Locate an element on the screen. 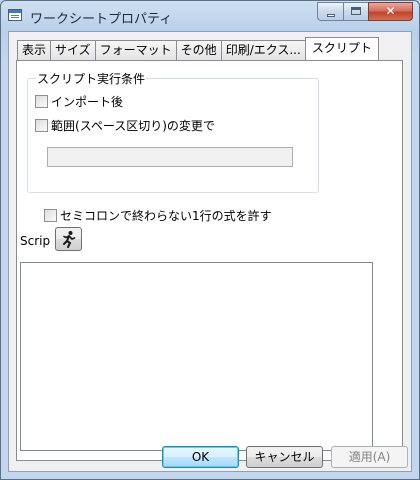  allow-single-line-checkbox is located at coordinates (50, 215).